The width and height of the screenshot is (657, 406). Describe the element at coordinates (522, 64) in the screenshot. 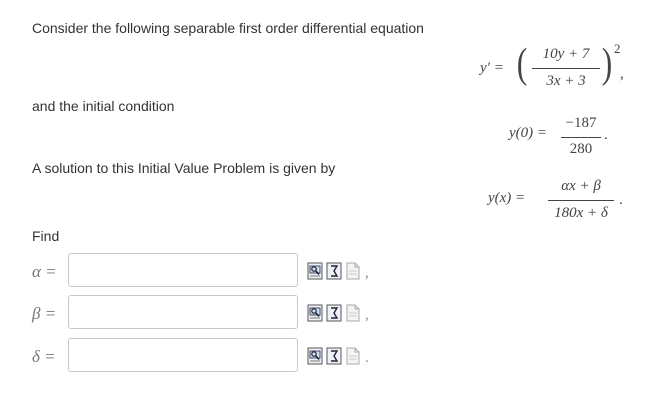

I see `left-paren: (` at that location.